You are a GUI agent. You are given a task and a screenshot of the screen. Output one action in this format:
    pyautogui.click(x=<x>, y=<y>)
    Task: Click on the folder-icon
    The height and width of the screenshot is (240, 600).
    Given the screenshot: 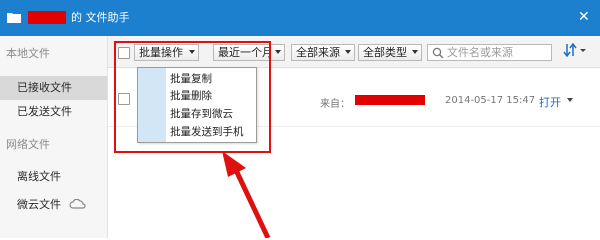 What is the action you would take?
    pyautogui.click(x=14, y=18)
    